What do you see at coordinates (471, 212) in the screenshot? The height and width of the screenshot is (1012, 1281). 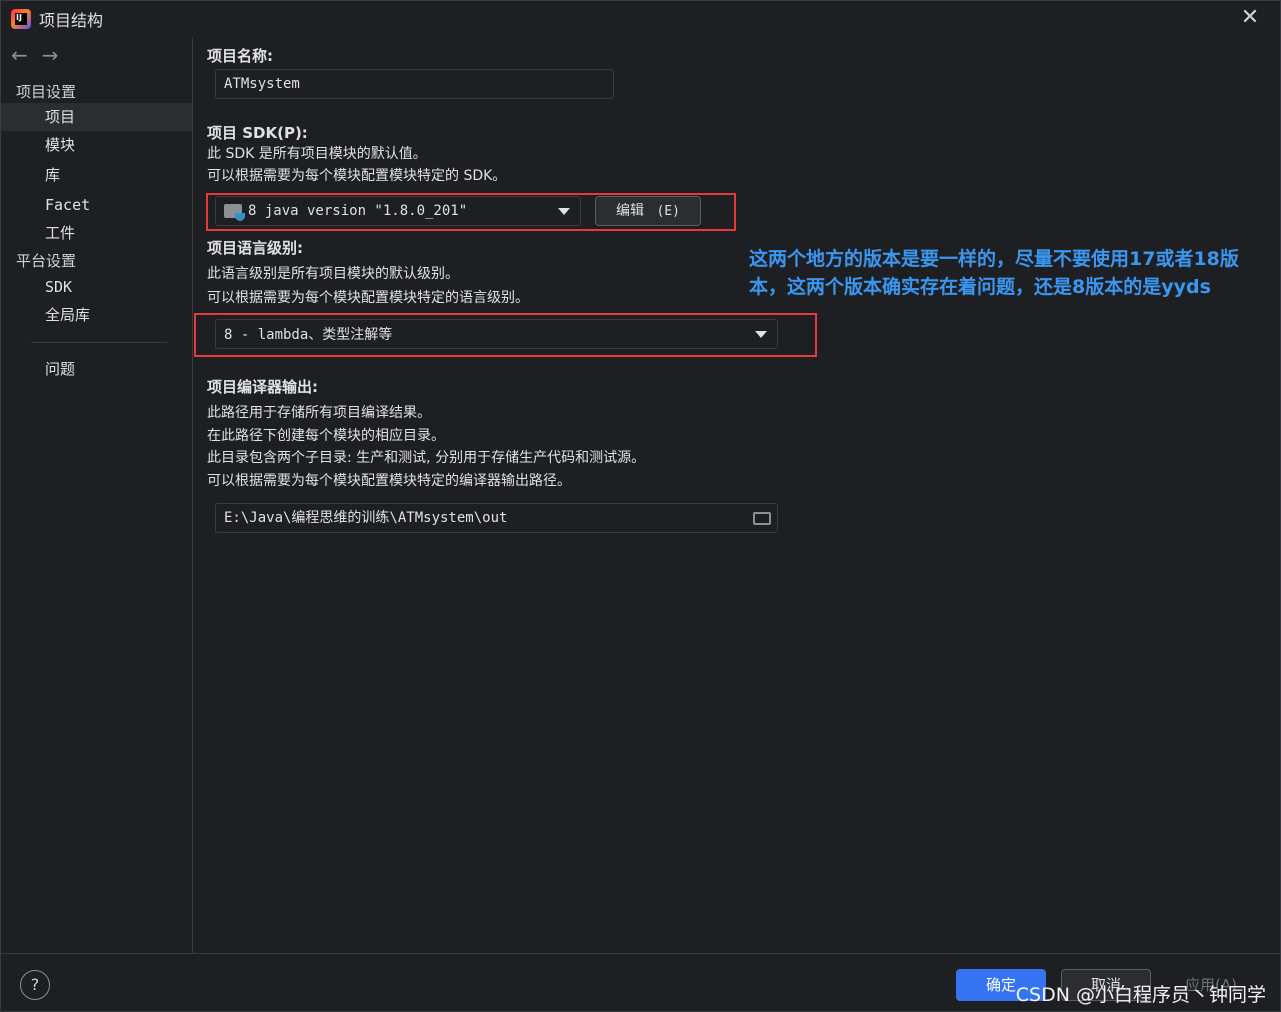 I see `sdk-highlight-box` at bounding box center [471, 212].